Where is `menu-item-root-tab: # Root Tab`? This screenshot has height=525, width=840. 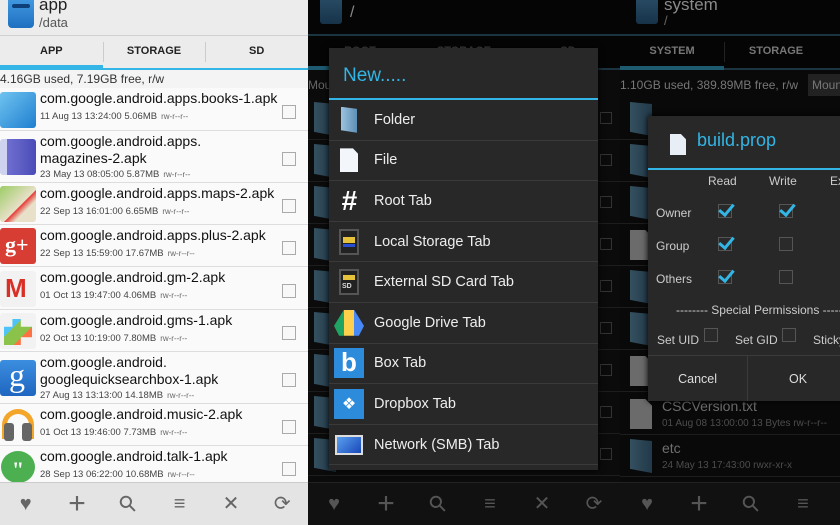
menu-item-root-tab: # Root Tab is located at coordinates (463, 201).